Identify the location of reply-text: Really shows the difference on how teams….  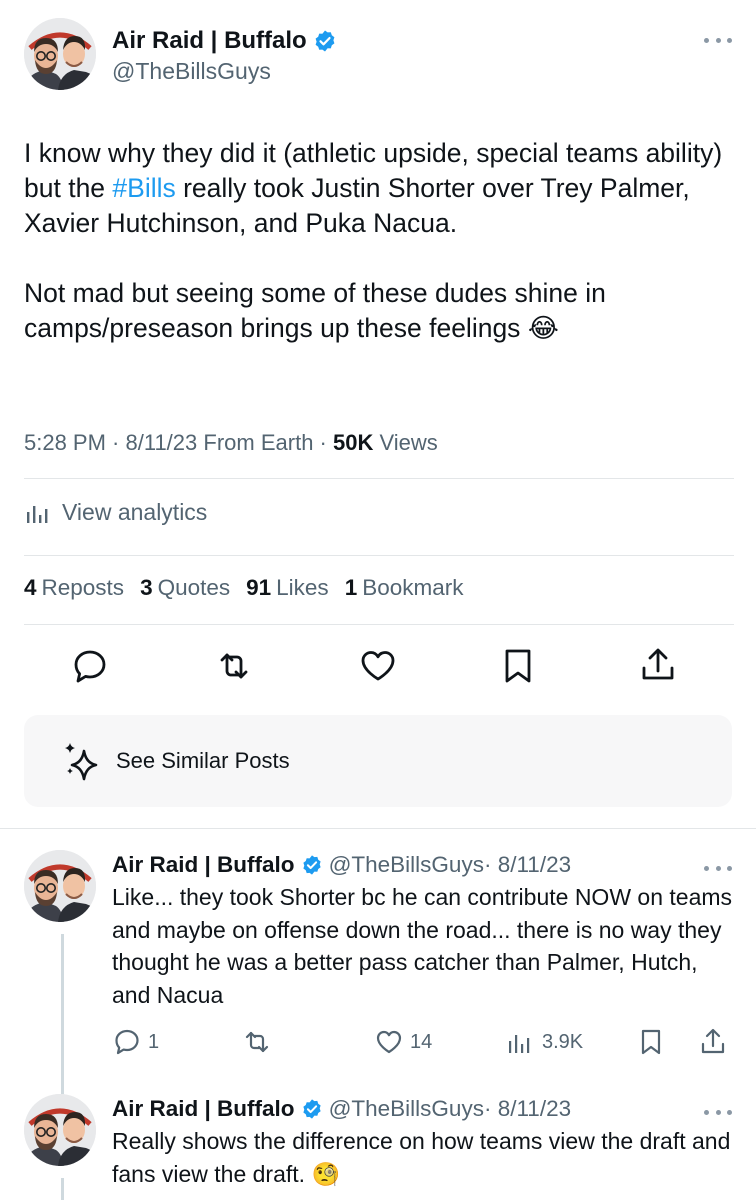
(423, 1157).